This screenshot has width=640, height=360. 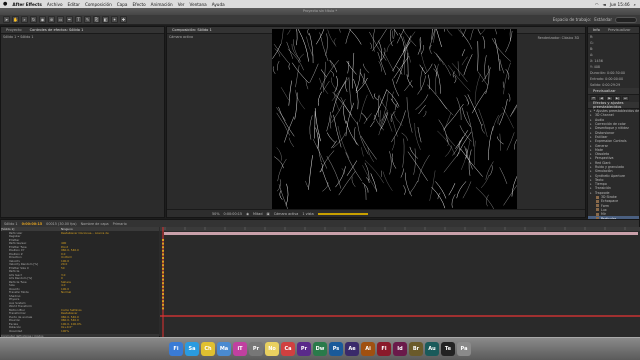 I want to click on disclosure-triangle-icon: ▸, so click(x=591, y=193).